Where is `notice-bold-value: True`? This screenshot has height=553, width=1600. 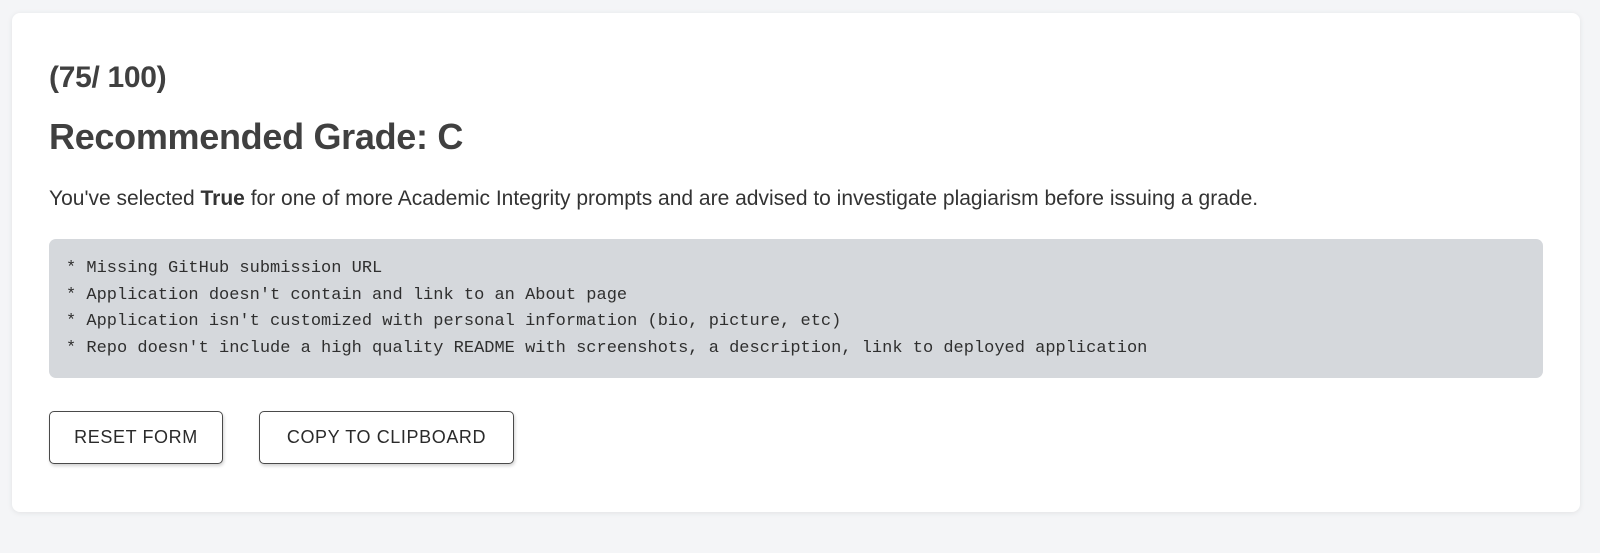 notice-bold-value: True is located at coordinates (222, 198).